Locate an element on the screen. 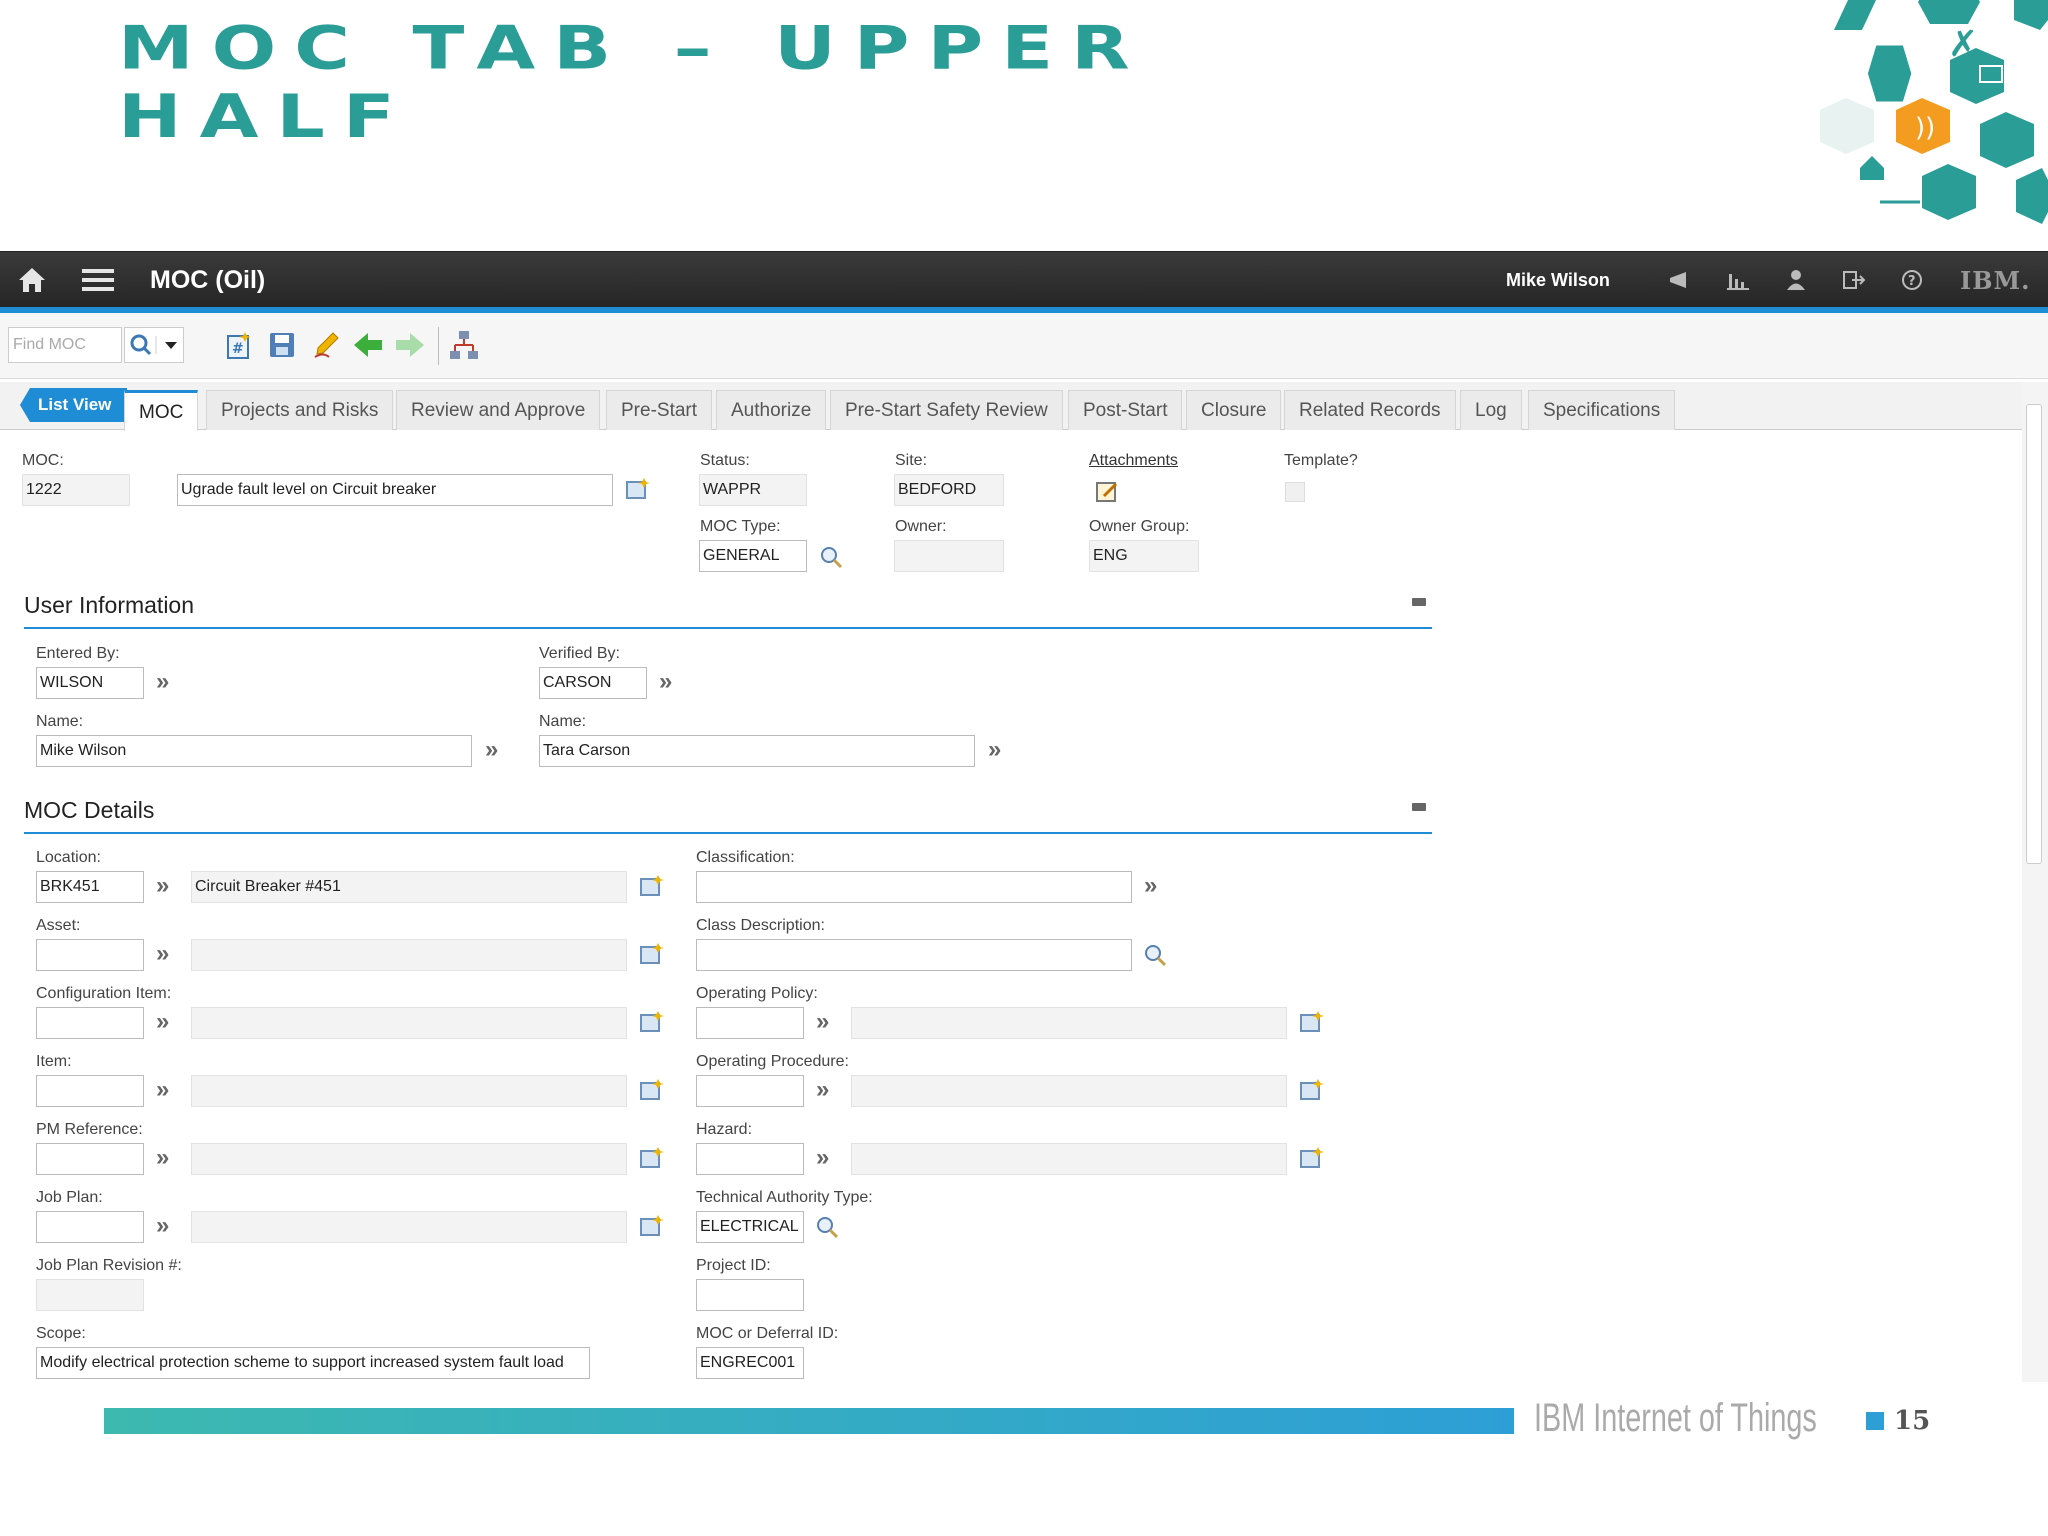 This screenshot has width=2048, height=1536. attachments-icon is located at coordinates (1107, 491).